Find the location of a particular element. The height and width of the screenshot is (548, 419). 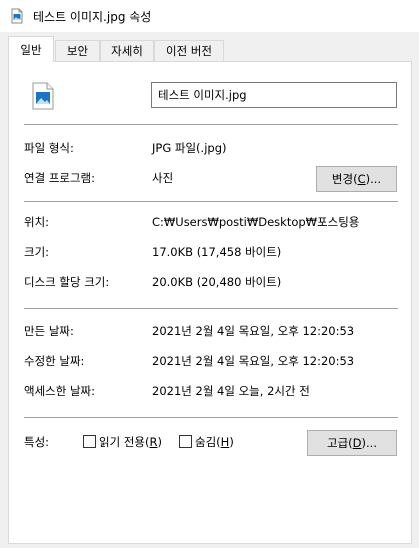

opens-with-label: 연결 프로그램: is located at coordinates (60, 178).